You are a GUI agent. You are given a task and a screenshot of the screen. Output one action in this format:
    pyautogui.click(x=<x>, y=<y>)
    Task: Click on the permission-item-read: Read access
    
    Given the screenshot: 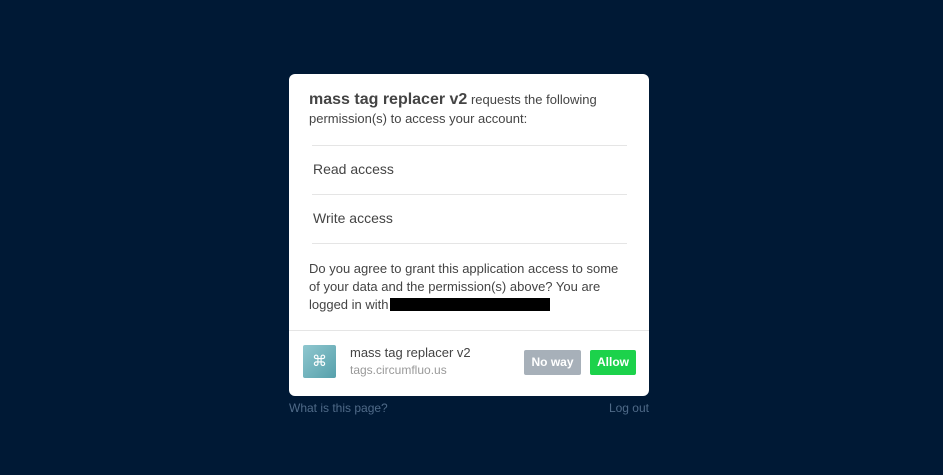 What is the action you would take?
    pyautogui.click(x=469, y=170)
    